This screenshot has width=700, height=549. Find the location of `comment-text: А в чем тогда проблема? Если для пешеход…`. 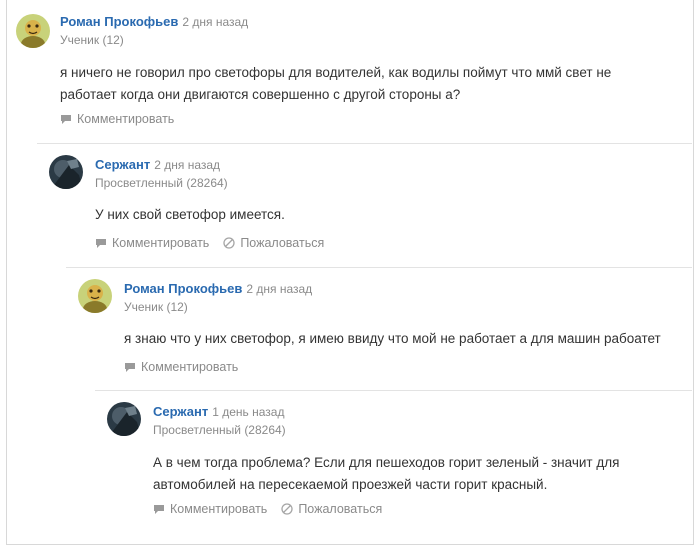

comment-text: А в чем тогда проблема? Если для пешеход… is located at coordinates (386, 473).